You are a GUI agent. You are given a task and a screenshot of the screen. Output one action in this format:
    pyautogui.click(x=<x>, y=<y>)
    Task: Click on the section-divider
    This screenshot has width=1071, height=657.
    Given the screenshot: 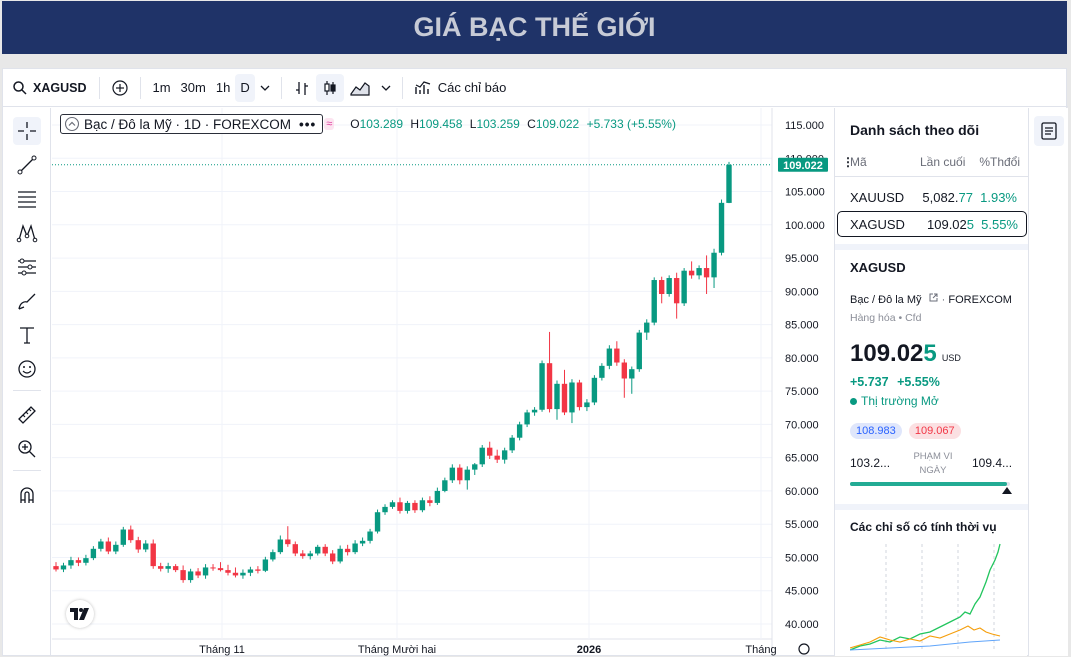 What is the action you would take?
    pyautogui.click(x=931, y=247)
    